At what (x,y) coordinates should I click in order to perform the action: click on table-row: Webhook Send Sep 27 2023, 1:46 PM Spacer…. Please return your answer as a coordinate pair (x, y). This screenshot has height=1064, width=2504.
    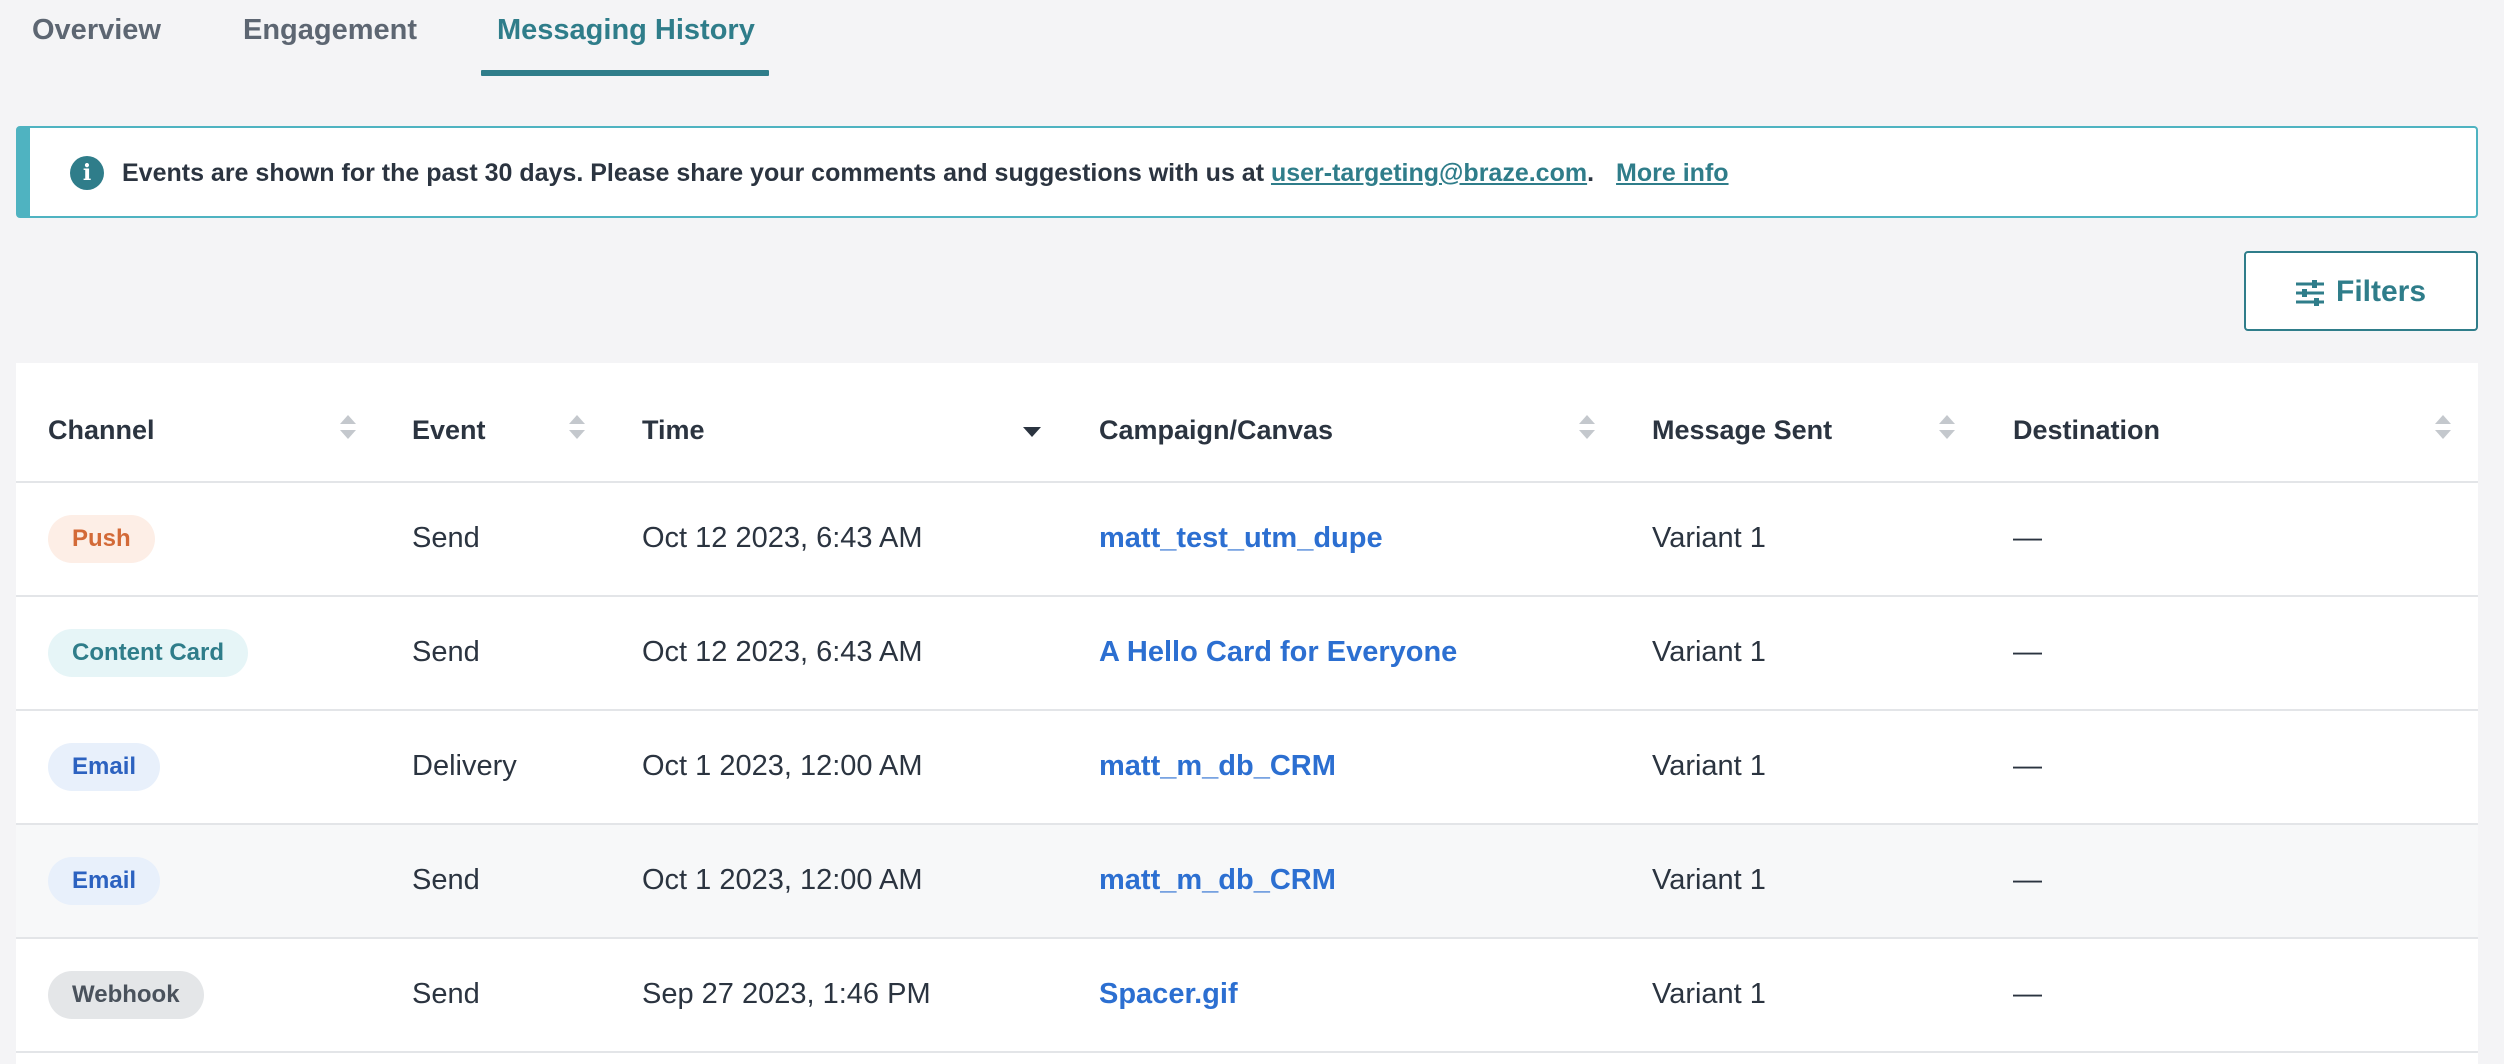
    Looking at the image, I should click on (1247, 996).